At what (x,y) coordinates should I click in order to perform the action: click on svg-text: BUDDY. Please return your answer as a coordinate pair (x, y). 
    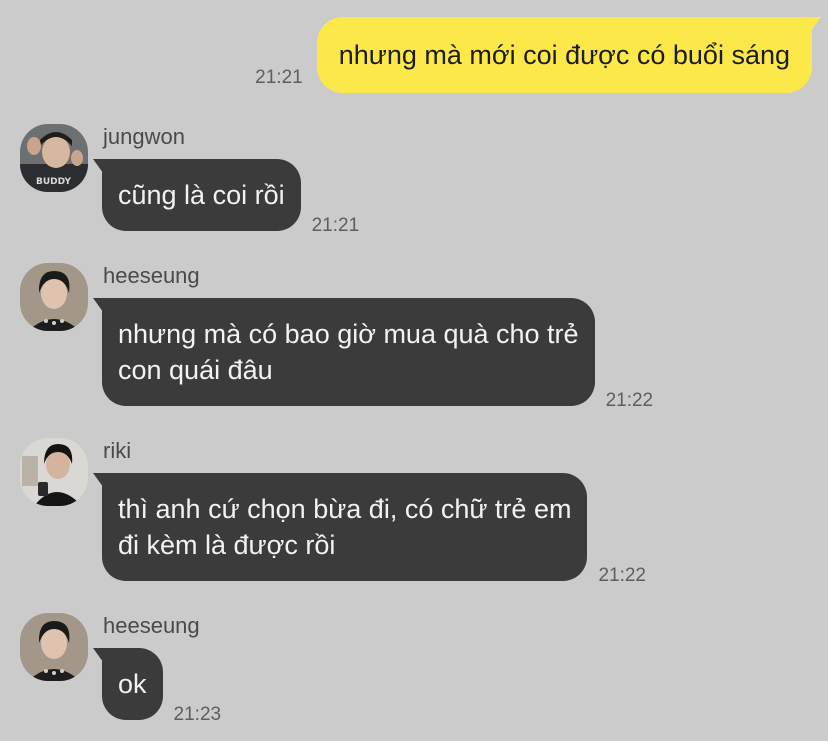
    Looking at the image, I should click on (53, 182).